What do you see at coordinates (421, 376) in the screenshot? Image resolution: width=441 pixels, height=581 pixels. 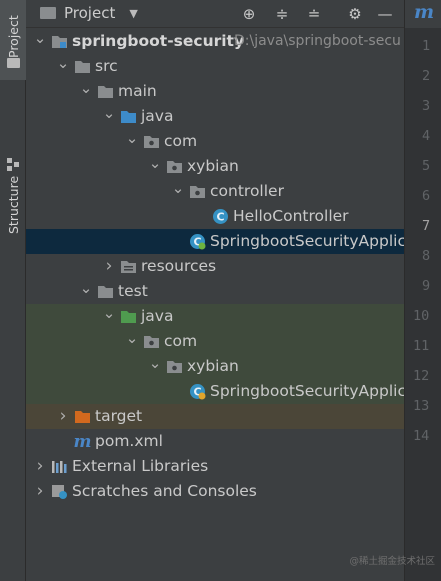 I see `line-number: 12` at bounding box center [421, 376].